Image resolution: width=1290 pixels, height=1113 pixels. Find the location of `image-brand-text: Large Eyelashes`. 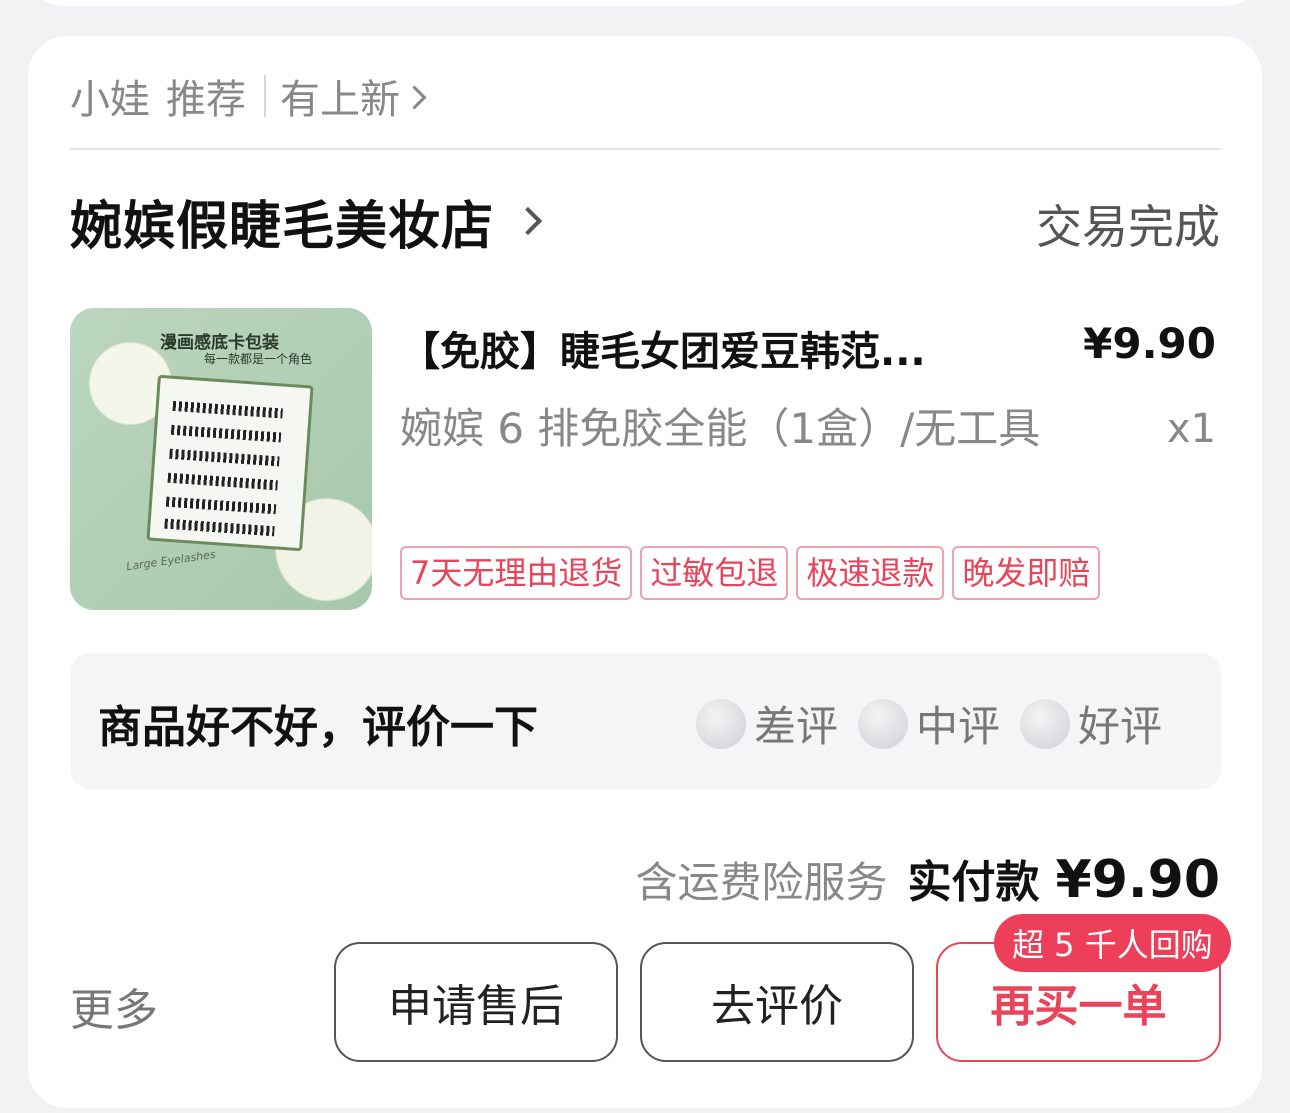

image-brand-text: Large Eyelashes is located at coordinates (171, 560).